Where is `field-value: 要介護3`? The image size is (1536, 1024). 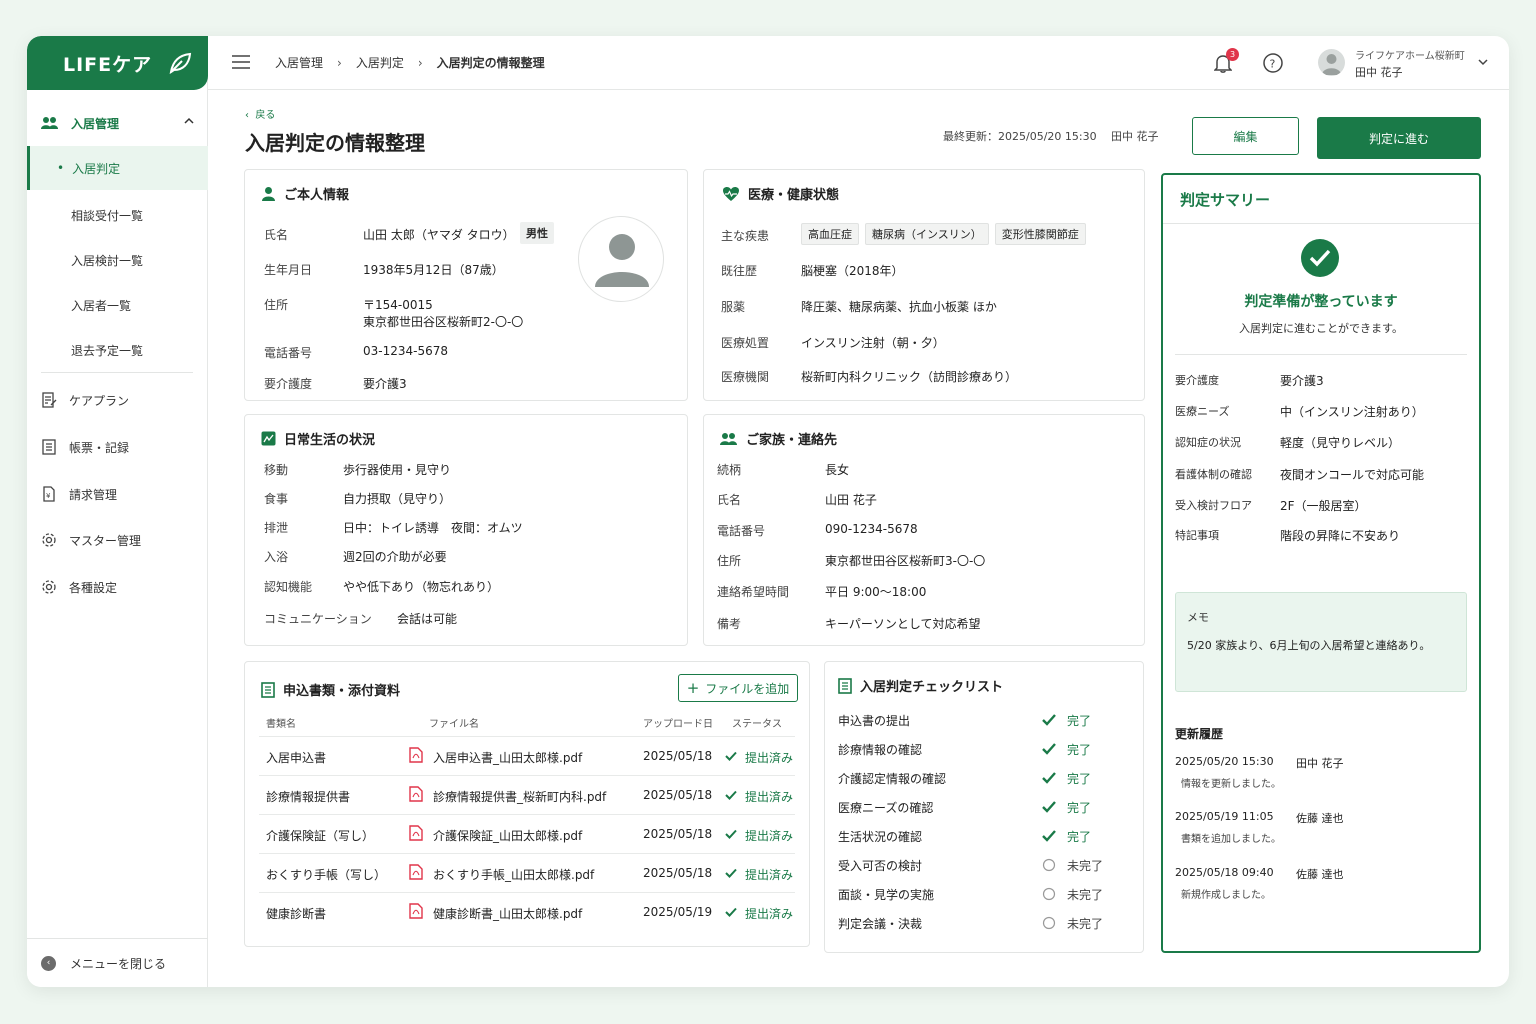
field-value: 要介護3 is located at coordinates (385, 384).